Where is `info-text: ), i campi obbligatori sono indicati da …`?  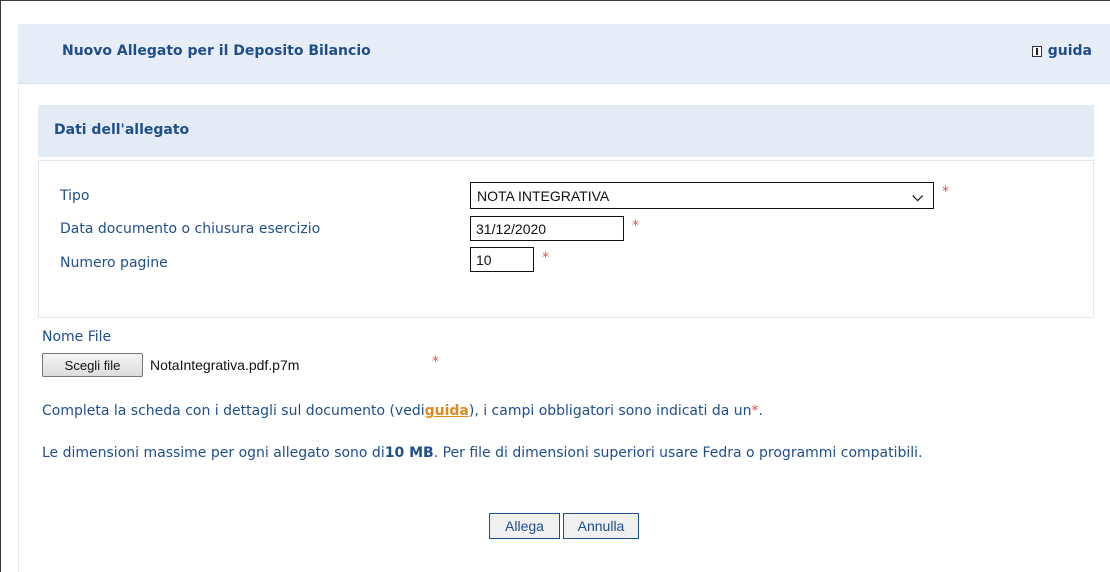 info-text: ), i campi obbligatori sono indicati da … is located at coordinates (610, 411).